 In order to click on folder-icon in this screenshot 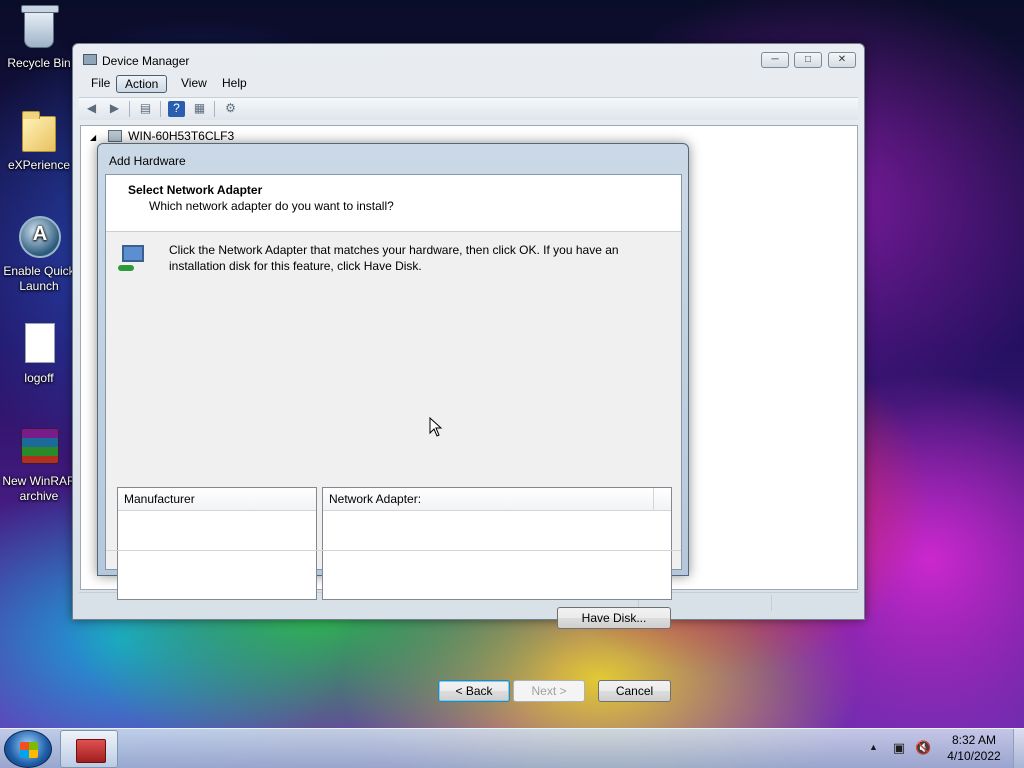, I will do `click(39, 132)`.